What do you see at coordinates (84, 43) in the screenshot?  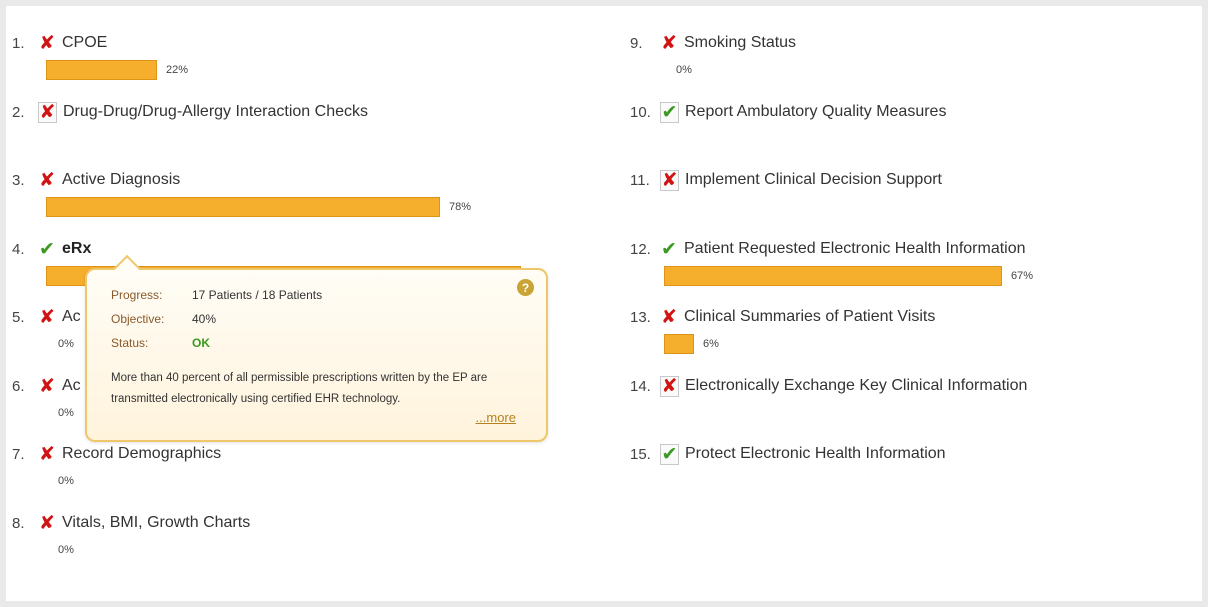 I see `measure-label: CPOE` at bounding box center [84, 43].